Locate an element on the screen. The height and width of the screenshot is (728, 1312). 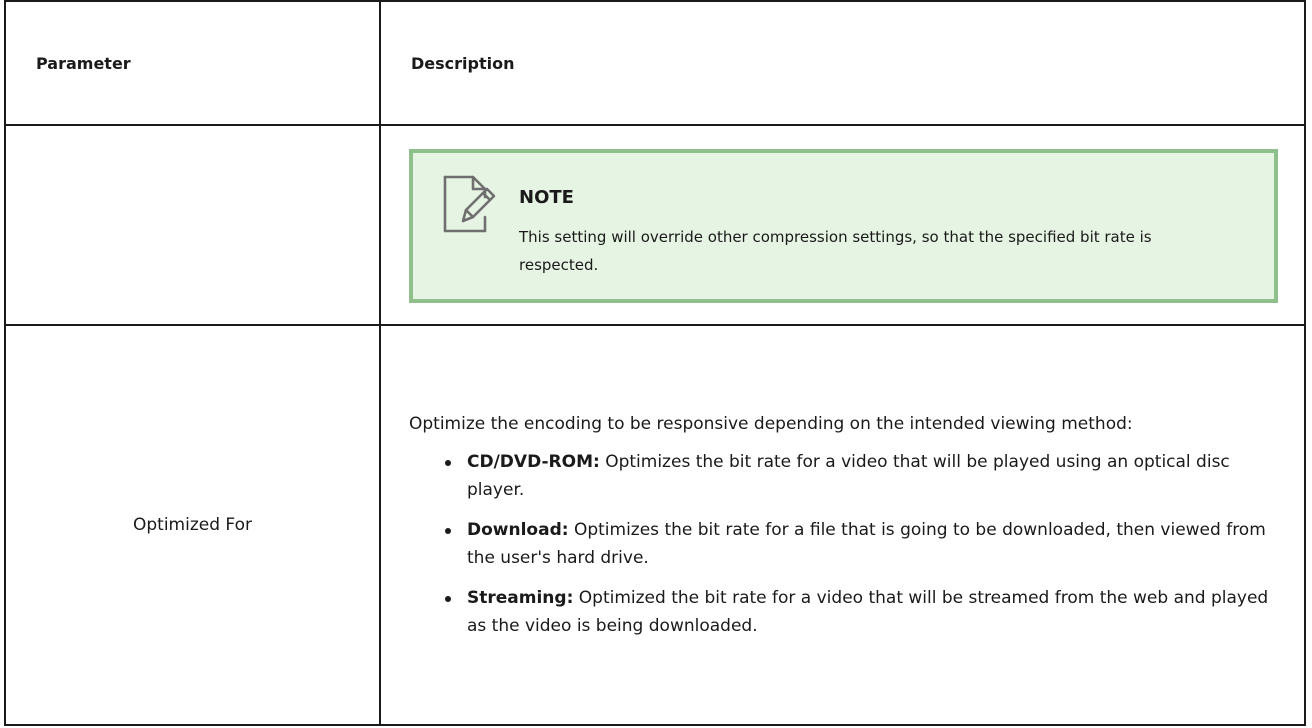
option-term: Streaming: is located at coordinates (520, 598).